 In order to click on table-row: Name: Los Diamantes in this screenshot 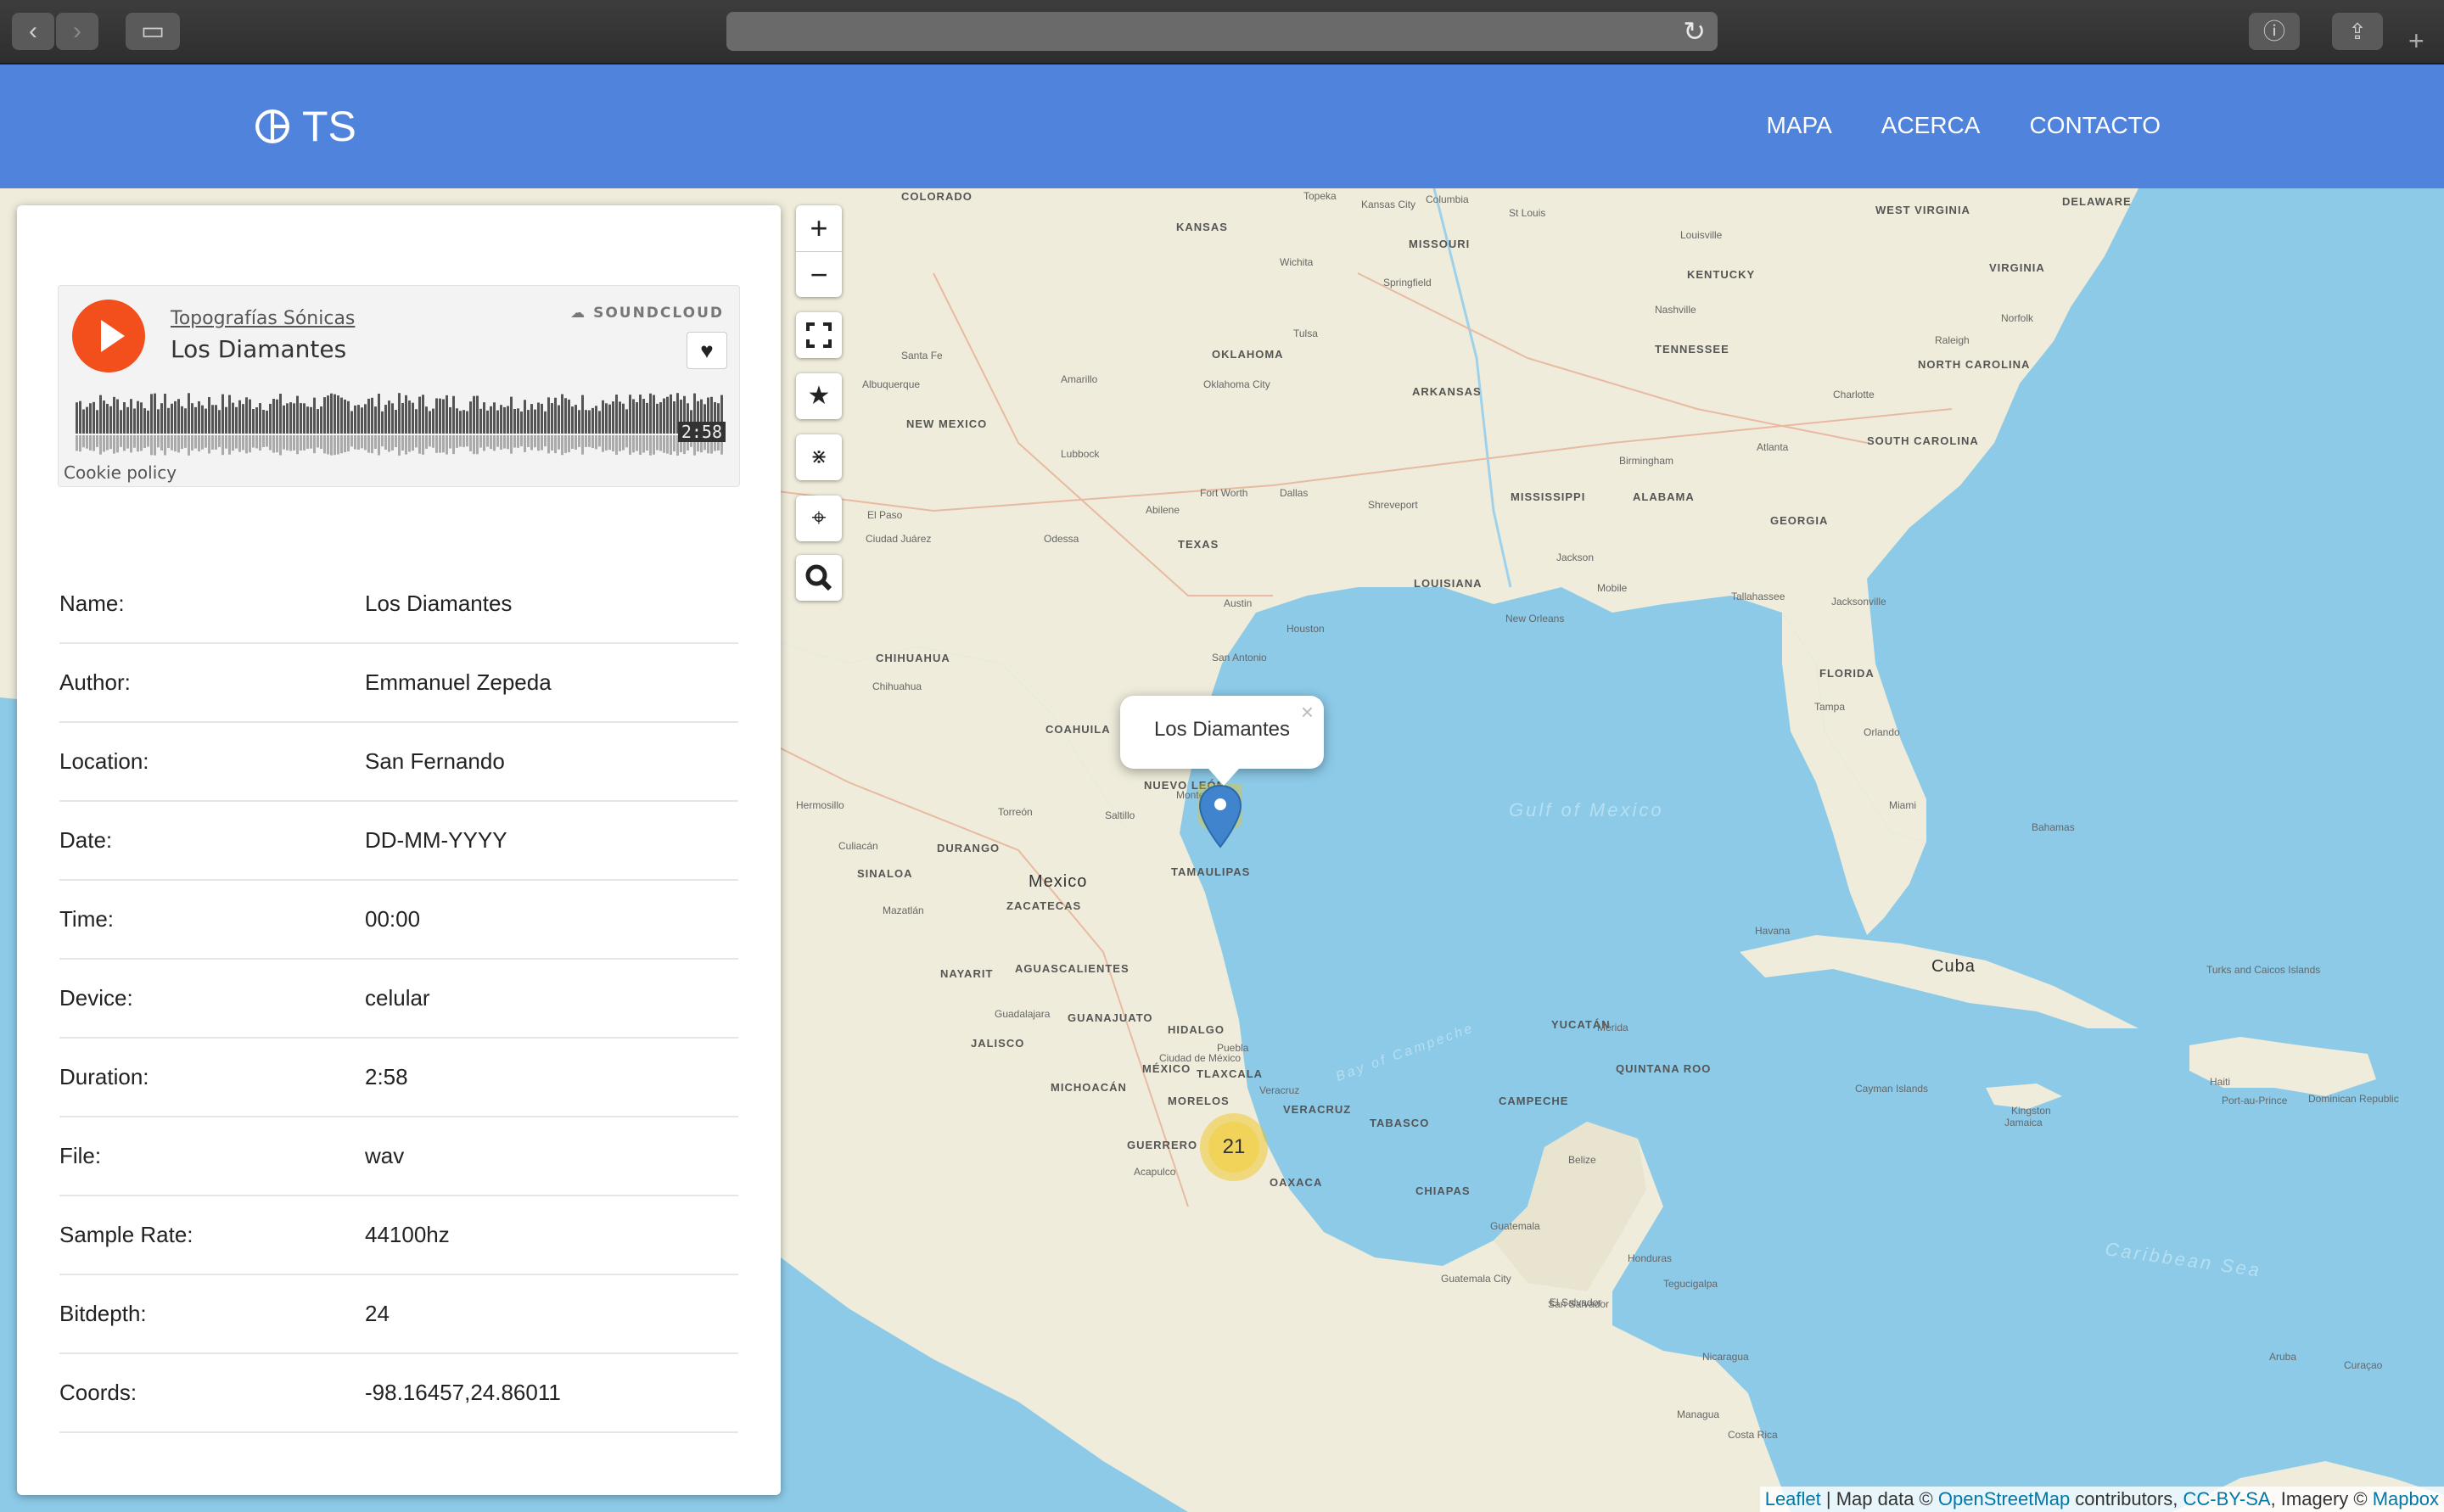, I will do `click(398, 604)`.